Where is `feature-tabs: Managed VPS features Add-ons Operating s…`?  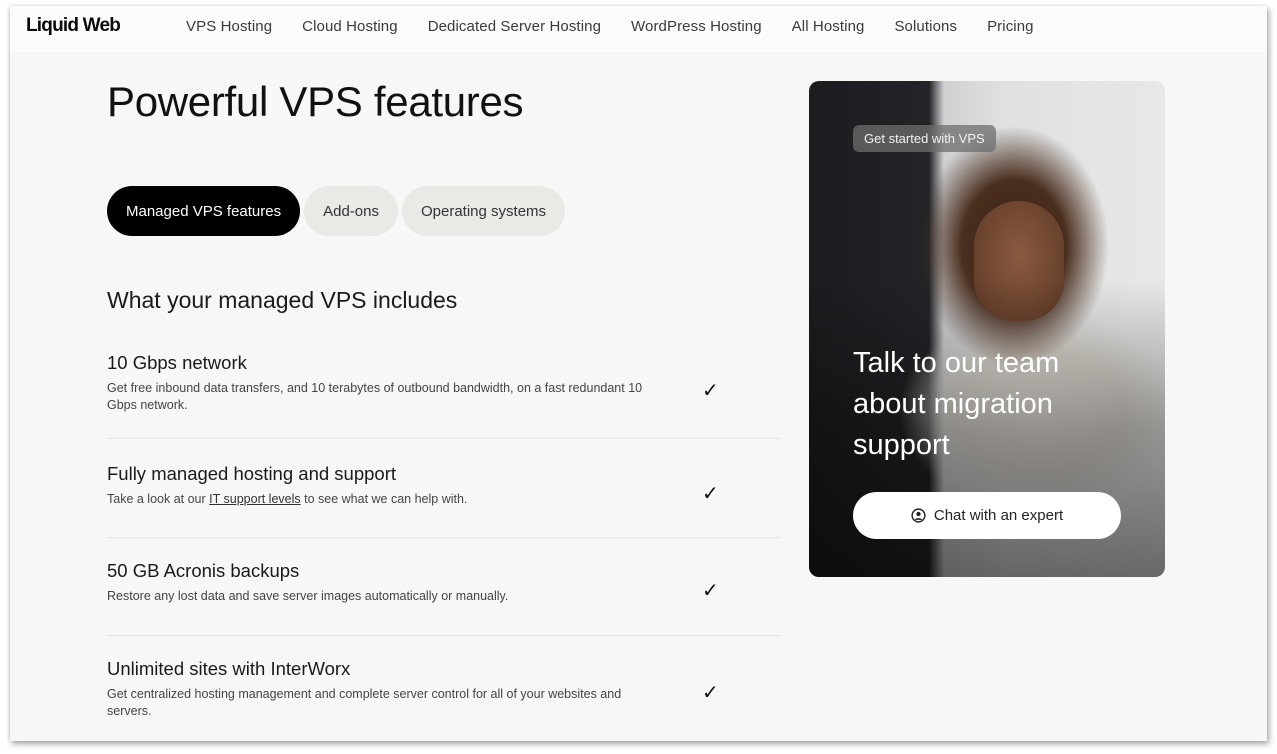
feature-tabs: Managed VPS features Add-ons Operating s… is located at coordinates (336, 211).